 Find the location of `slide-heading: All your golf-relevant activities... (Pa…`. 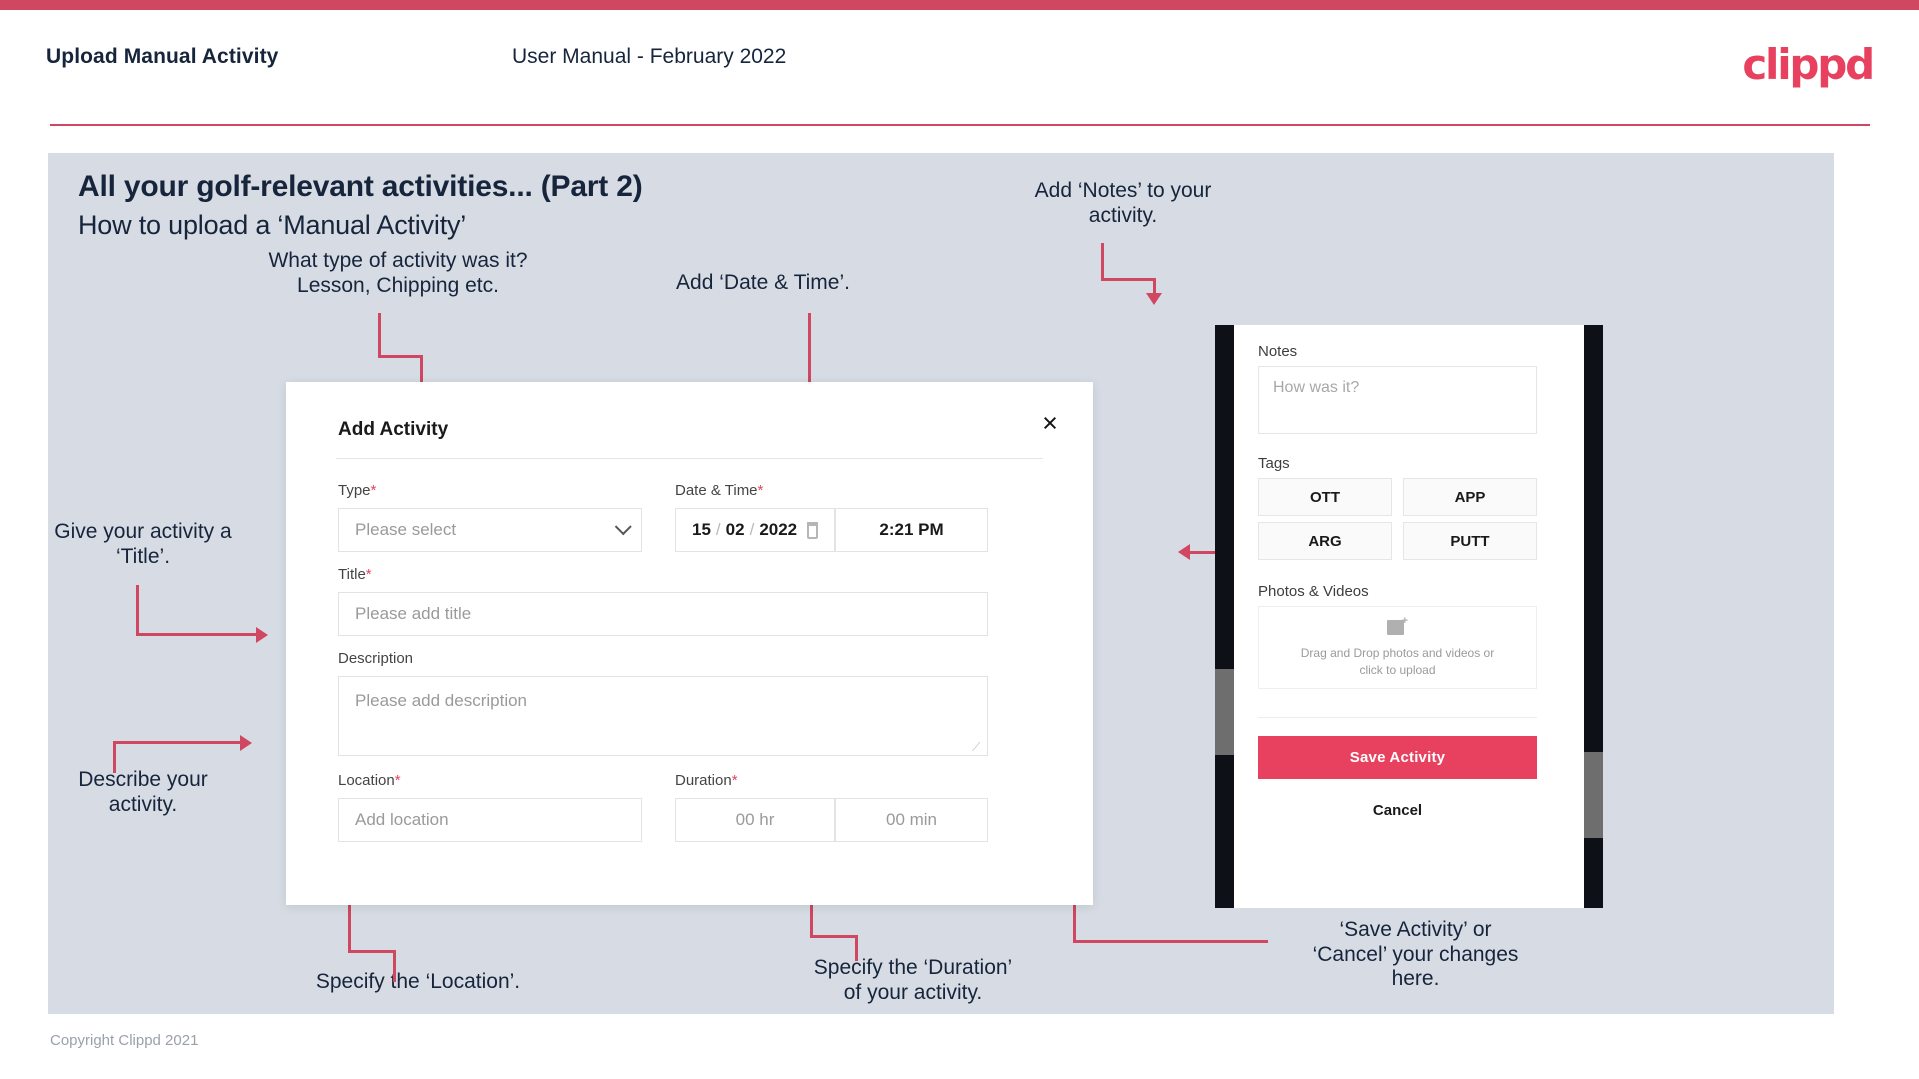

slide-heading: All your golf-relevant activities... (Pa… is located at coordinates (360, 186).